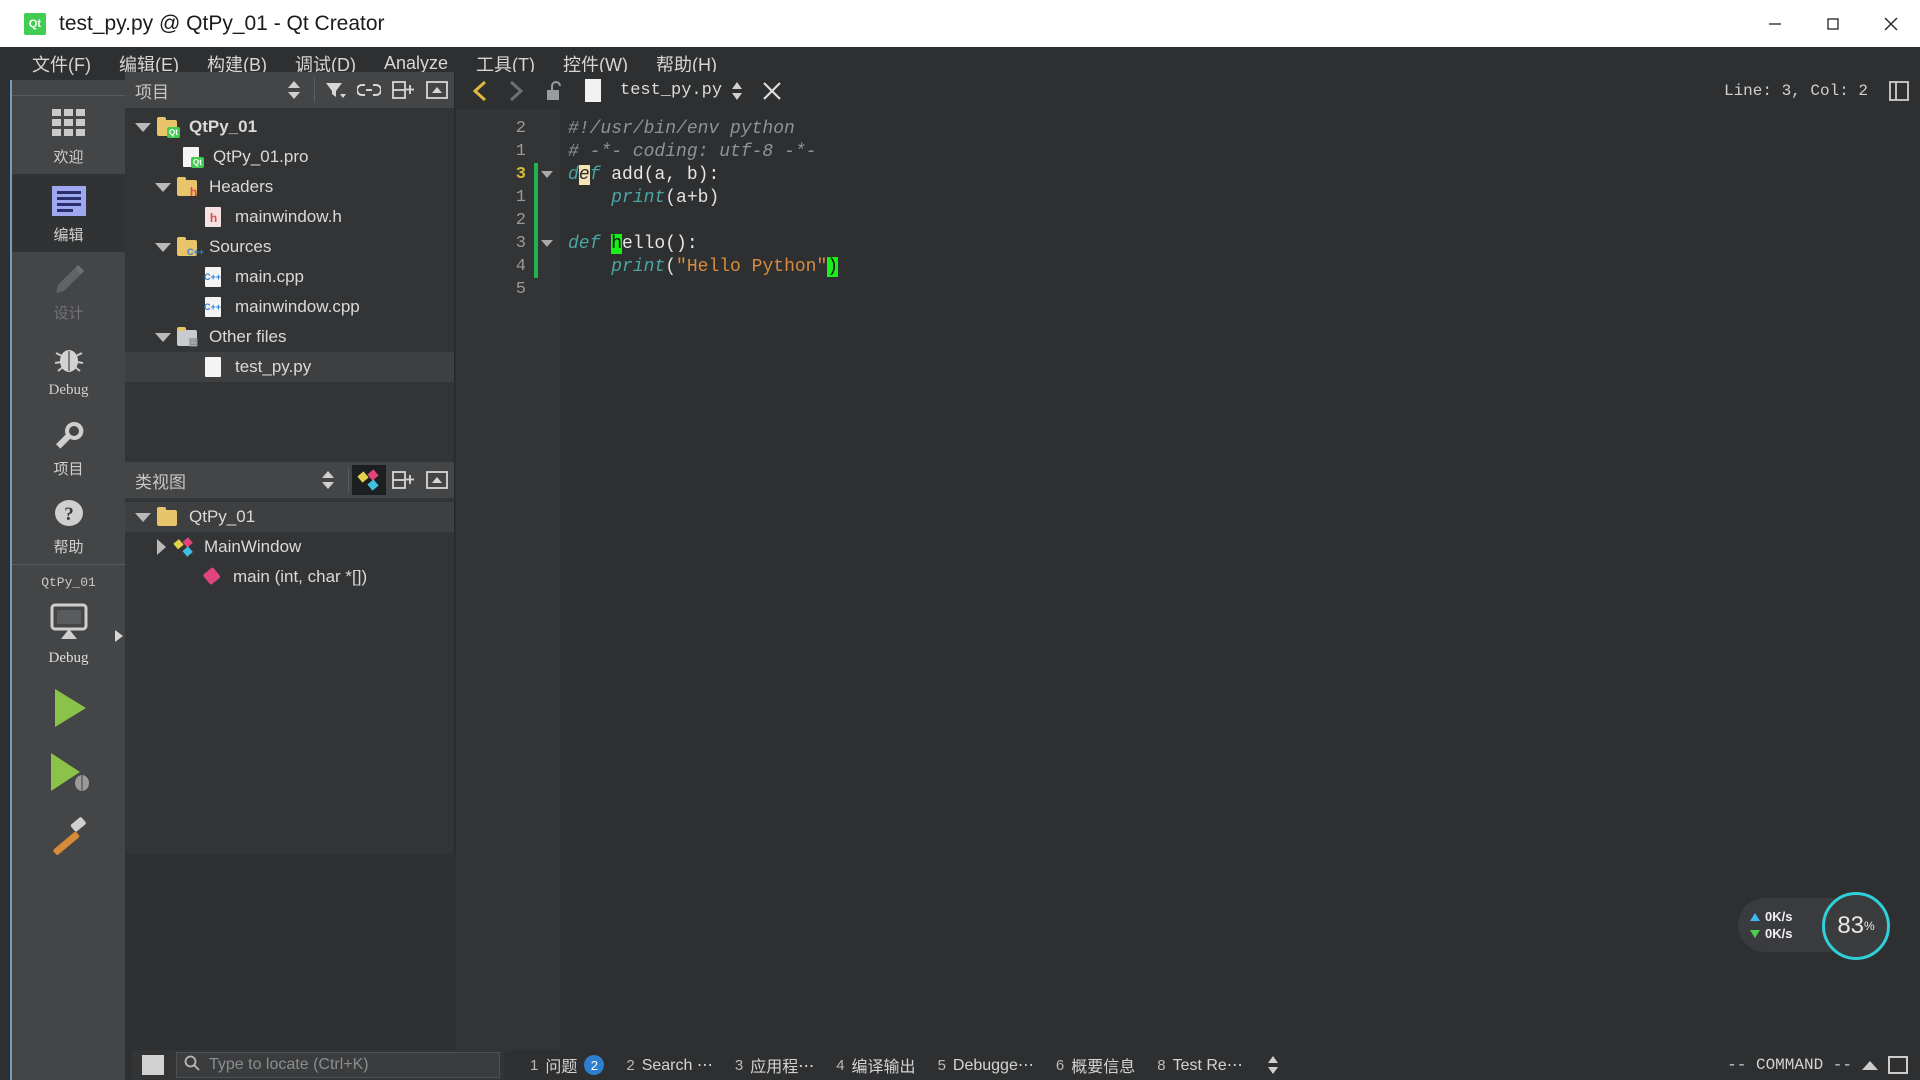  Describe the element at coordinates (547, 580) in the screenshot. I see `fold-and-change-column` at that location.